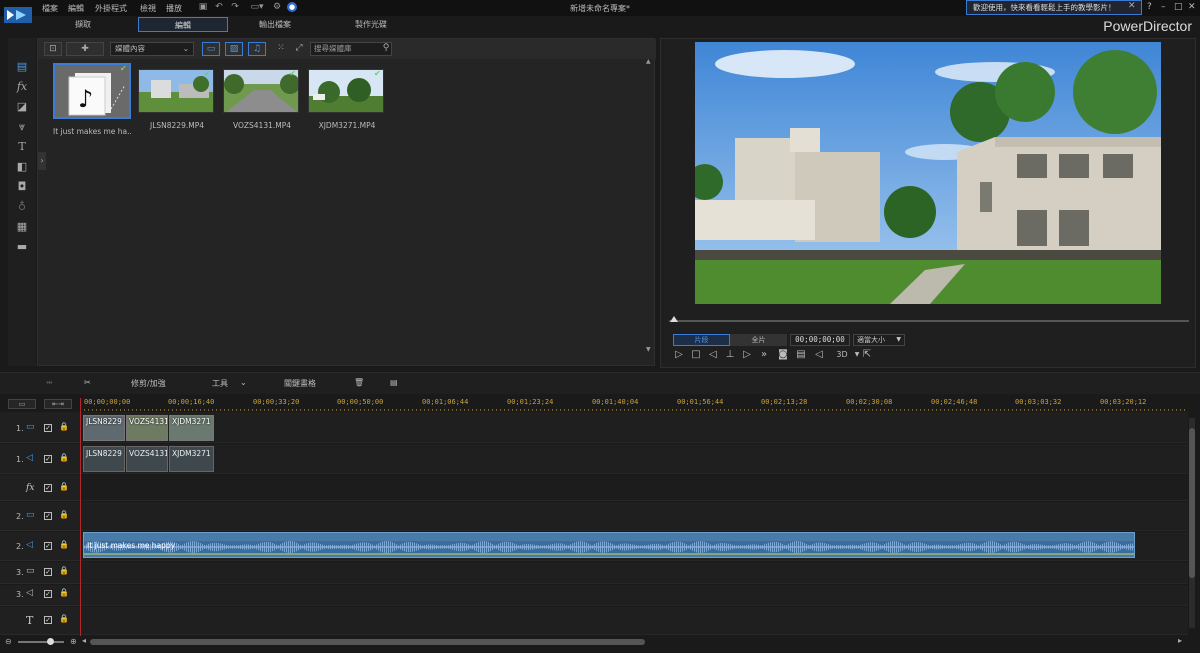  Describe the element at coordinates (300, 383) in the screenshot. I see `keyframe-button: 關鍵畫格` at that location.